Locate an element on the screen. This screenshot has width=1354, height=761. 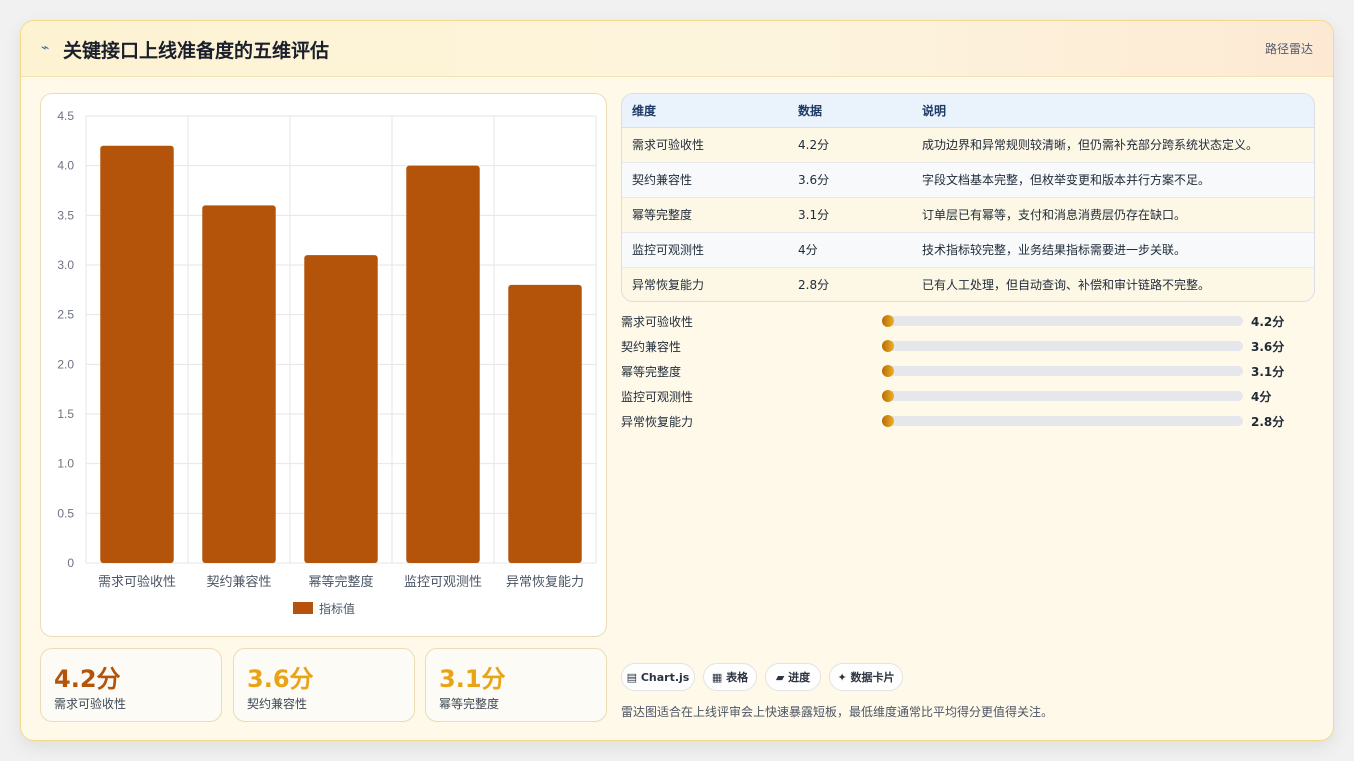
y-tick-label: 0.5 is located at coordinates (65, 513).